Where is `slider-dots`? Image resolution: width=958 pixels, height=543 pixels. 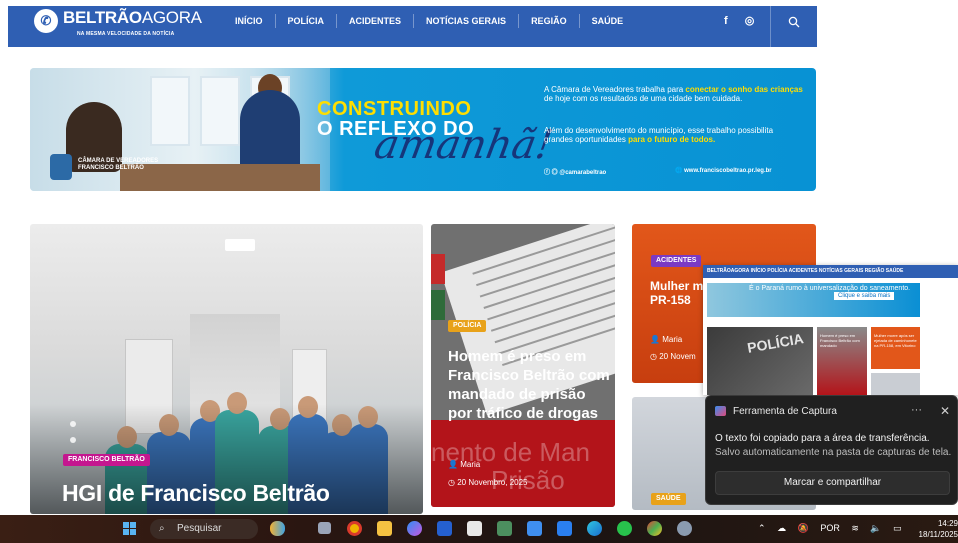 slider-dots is located at coordinates (73, 437).